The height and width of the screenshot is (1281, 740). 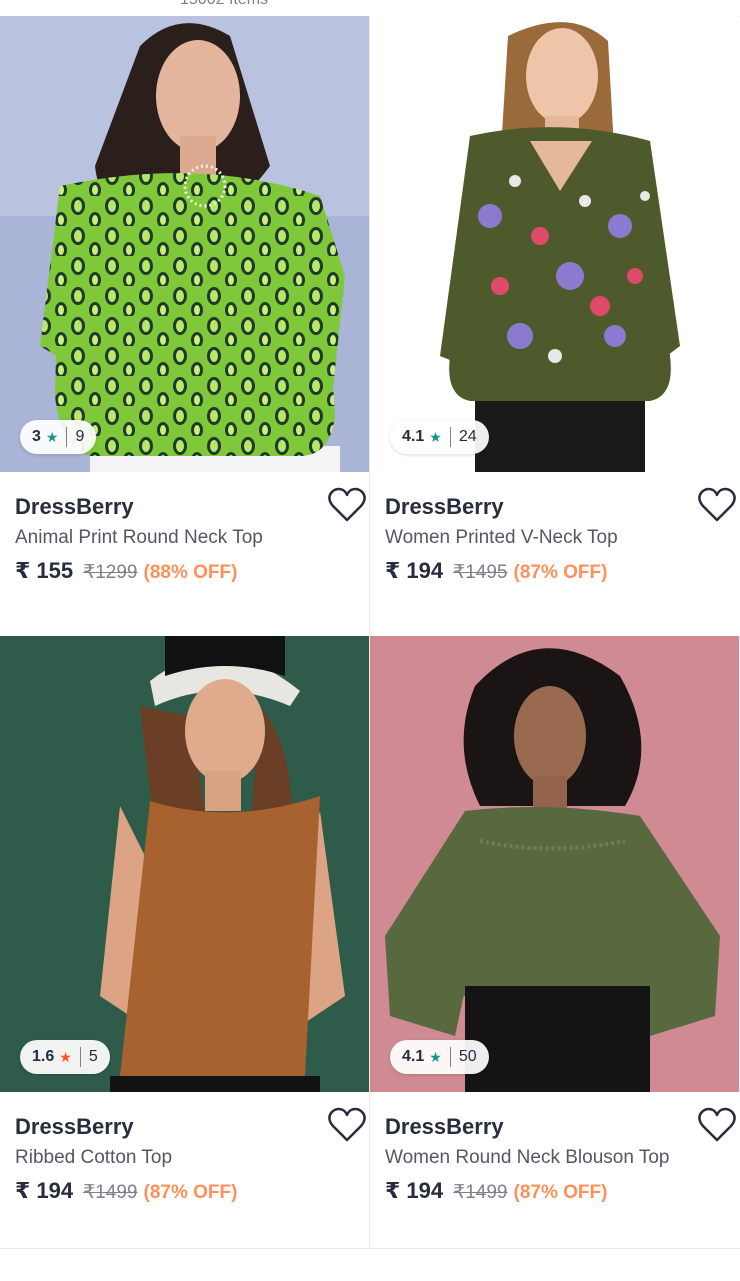 I want to click on rating-count: 5, so click(x=93, y=1056).